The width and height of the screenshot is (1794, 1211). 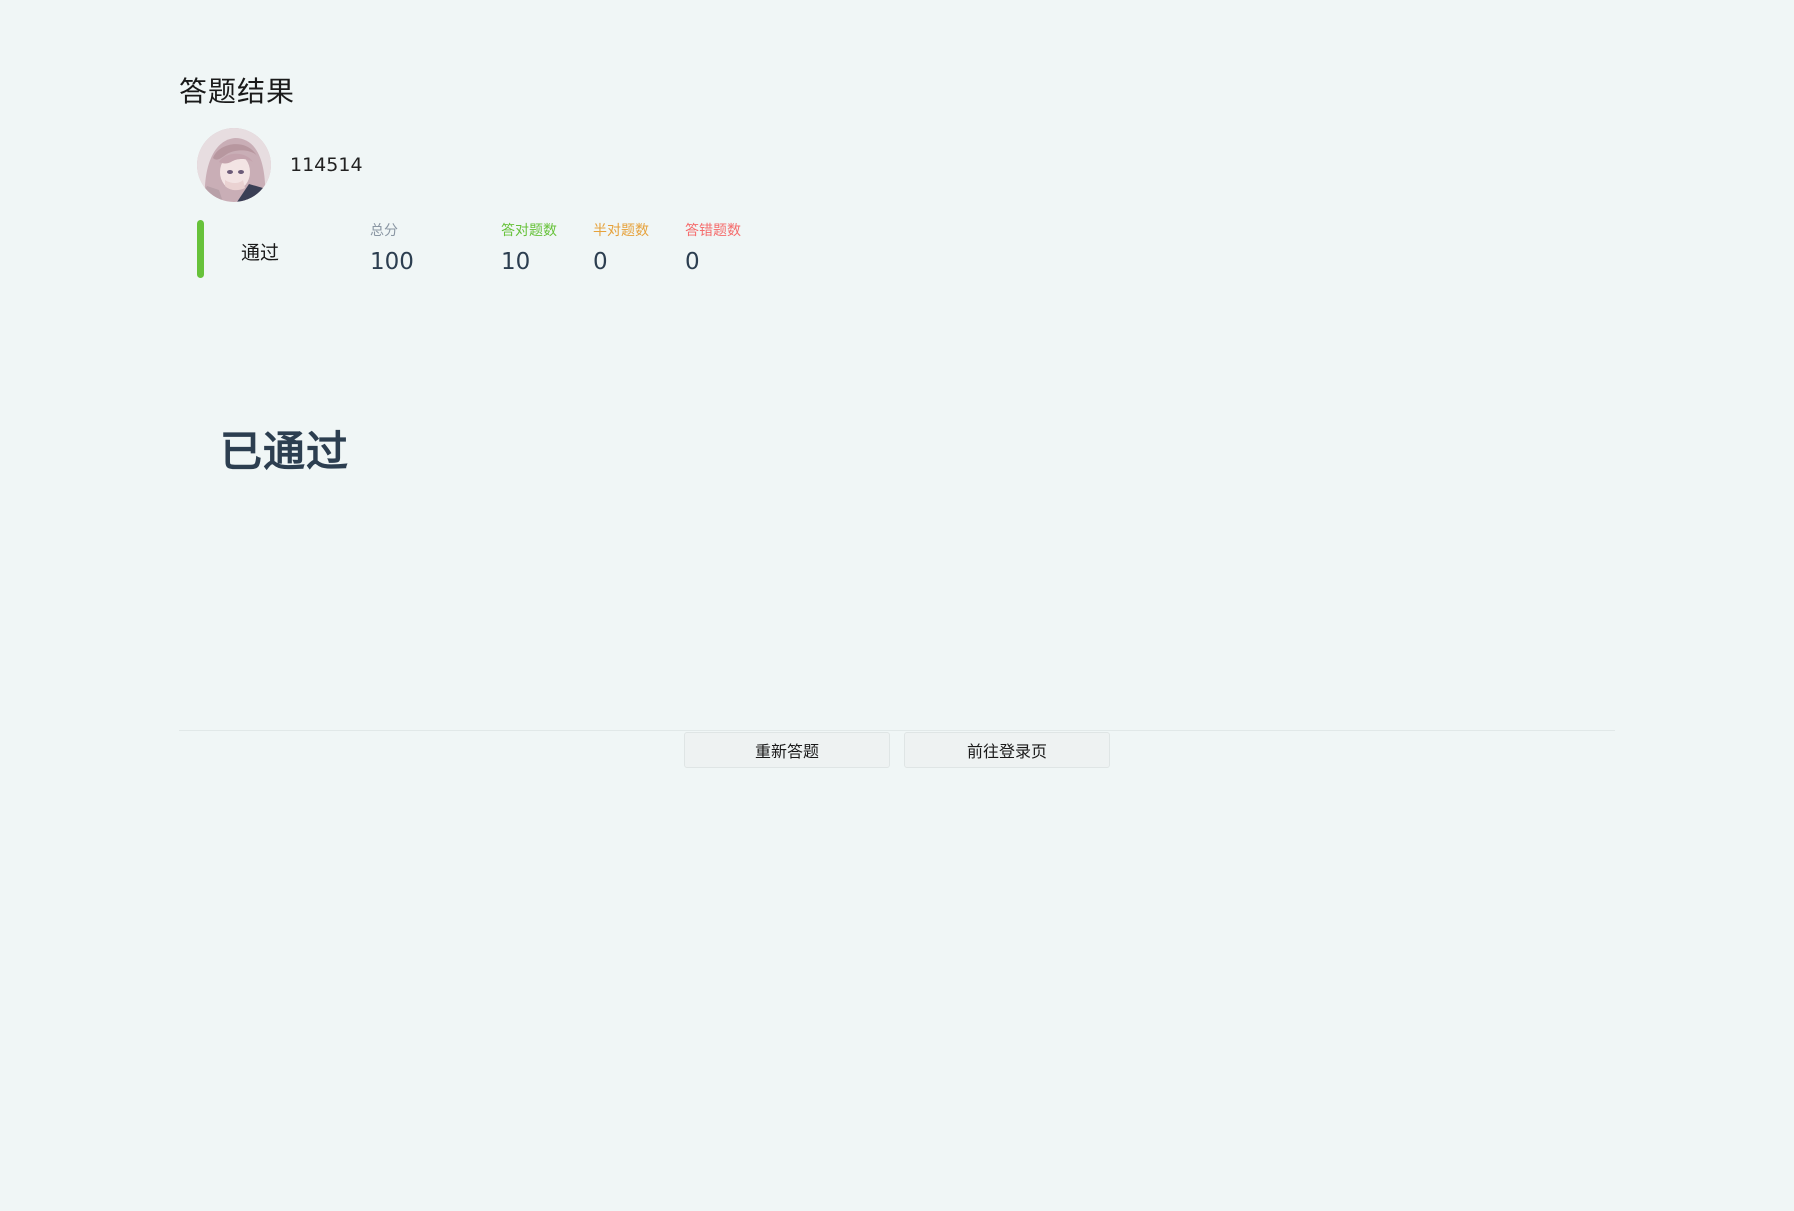 What do you see at coordinates (200, 249) in the screenshot?
I see `status-indicator-bar` at bounding box center [200, 249].